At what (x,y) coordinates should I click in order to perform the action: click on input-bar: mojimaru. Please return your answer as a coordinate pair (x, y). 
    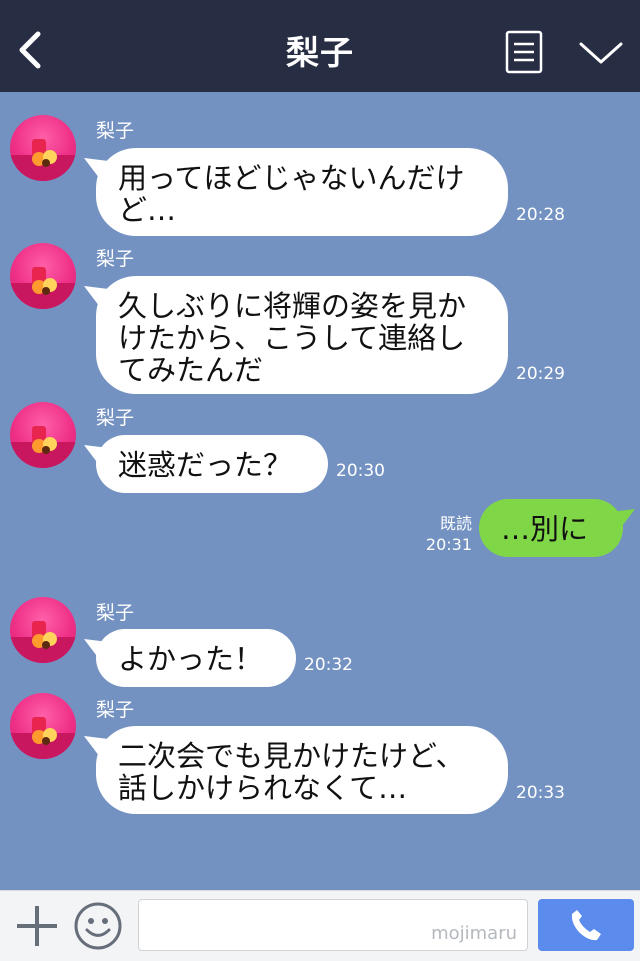
    Looking at the image, I should click on (320, 925).